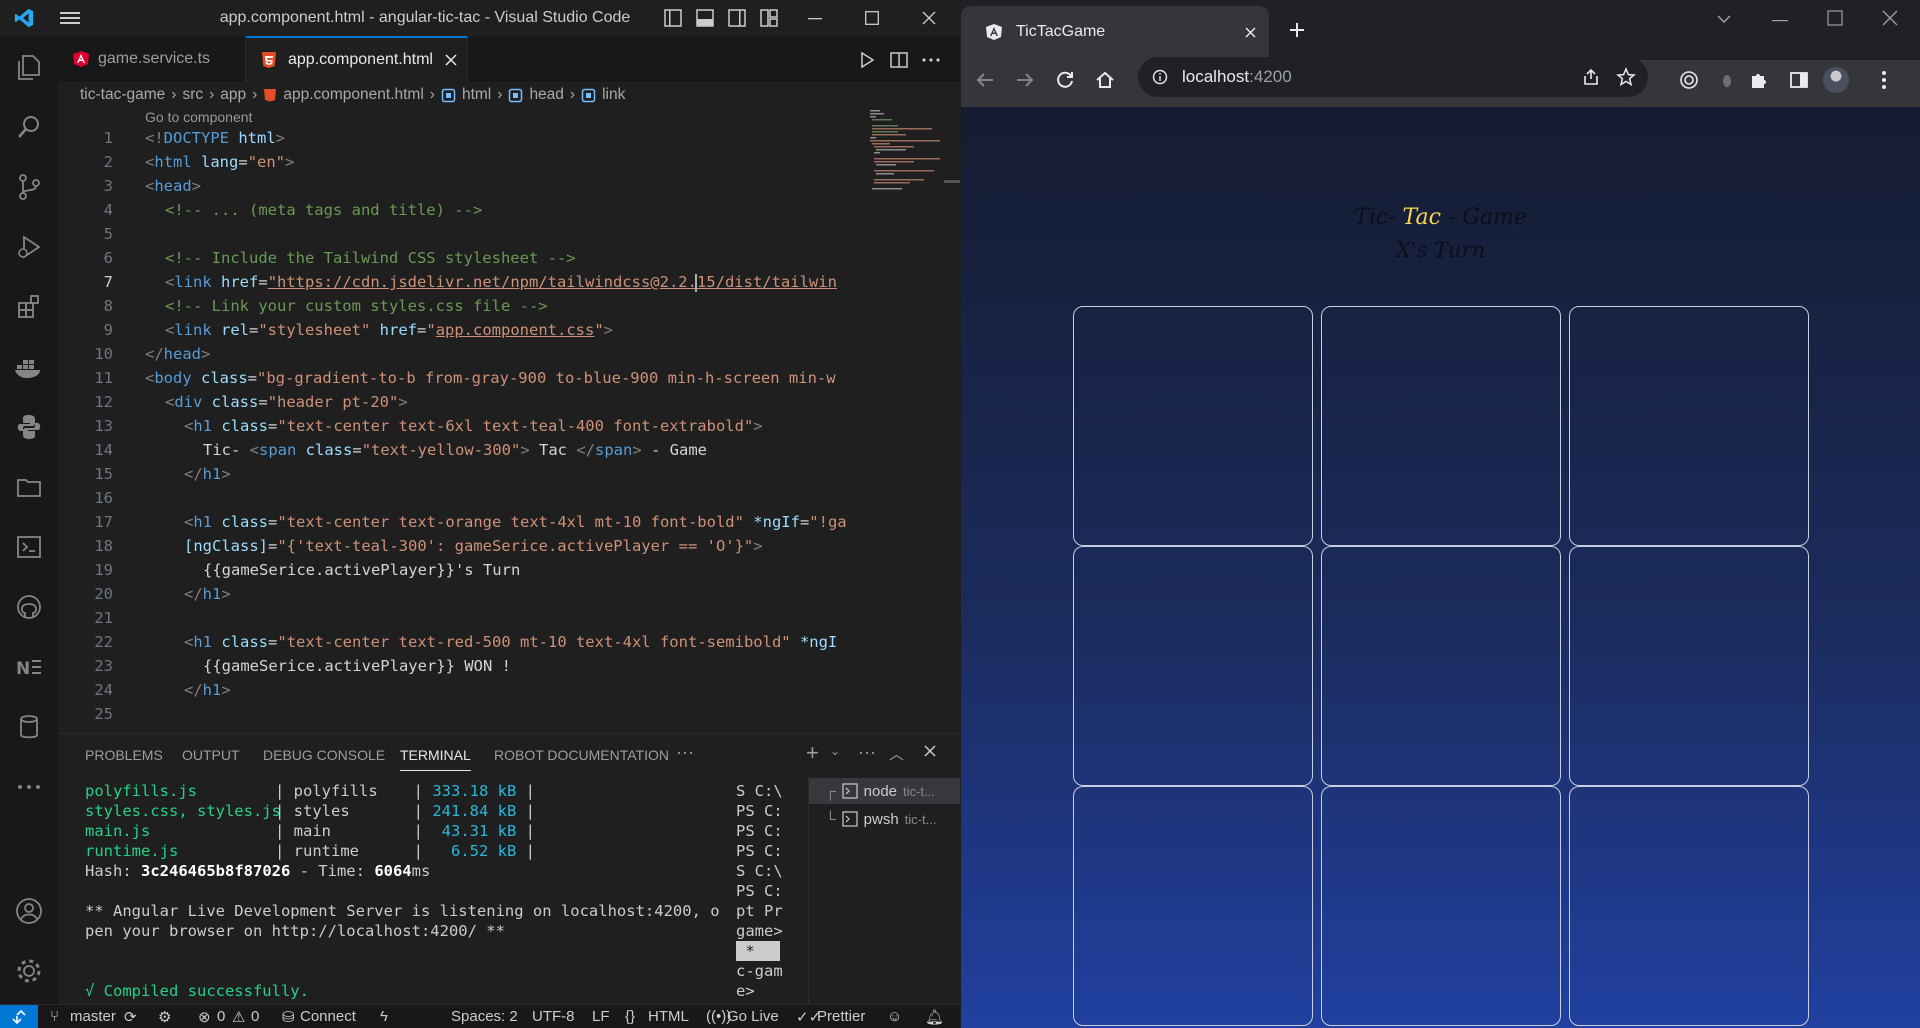 The image size is (1920, 1028). I want to click on split-editor-icon, so click(899, 60).